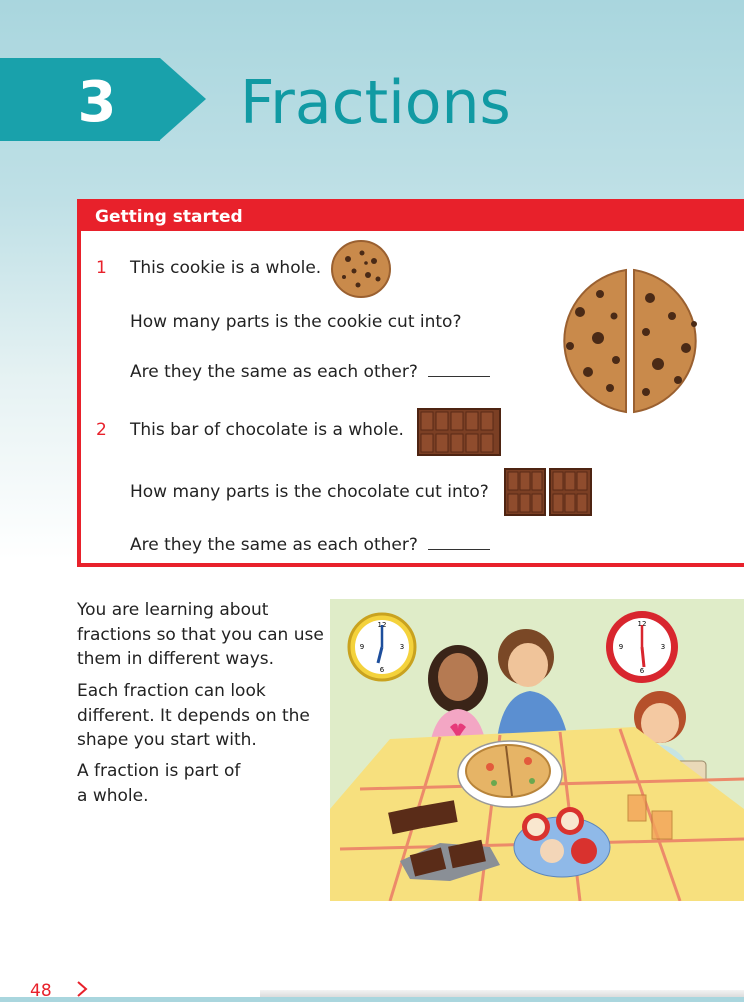 The height and width of the screenshot is (1002, 744). What do you see at coordinates (375, 103) in the screenshot?
I see `chapter-title: Fractions` at bounding box center [375, 103].